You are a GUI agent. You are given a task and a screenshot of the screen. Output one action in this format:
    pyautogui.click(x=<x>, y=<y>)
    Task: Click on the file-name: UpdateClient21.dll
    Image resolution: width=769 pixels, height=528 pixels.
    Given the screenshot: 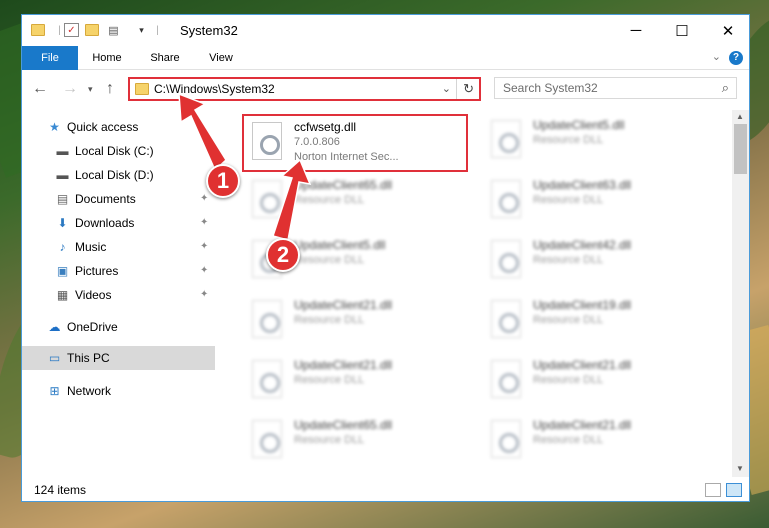 What is the action you would take?
    pyautogui.click(x=343, y=365)
    